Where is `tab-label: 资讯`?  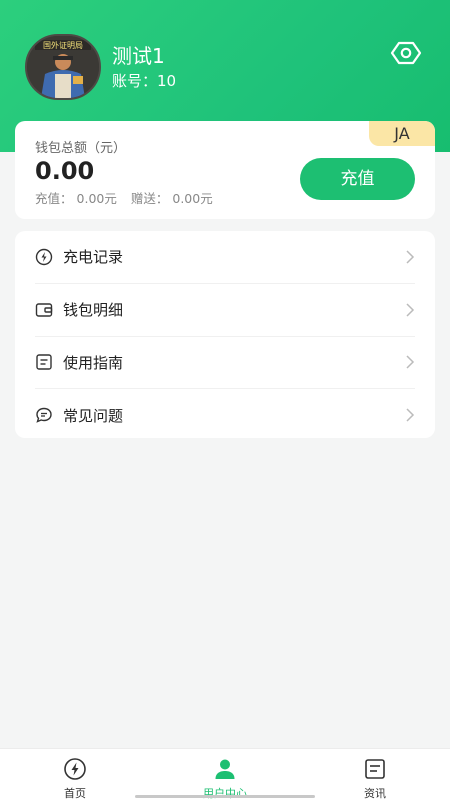
tab-label: 资讯 is located at coordinates (375, 793).